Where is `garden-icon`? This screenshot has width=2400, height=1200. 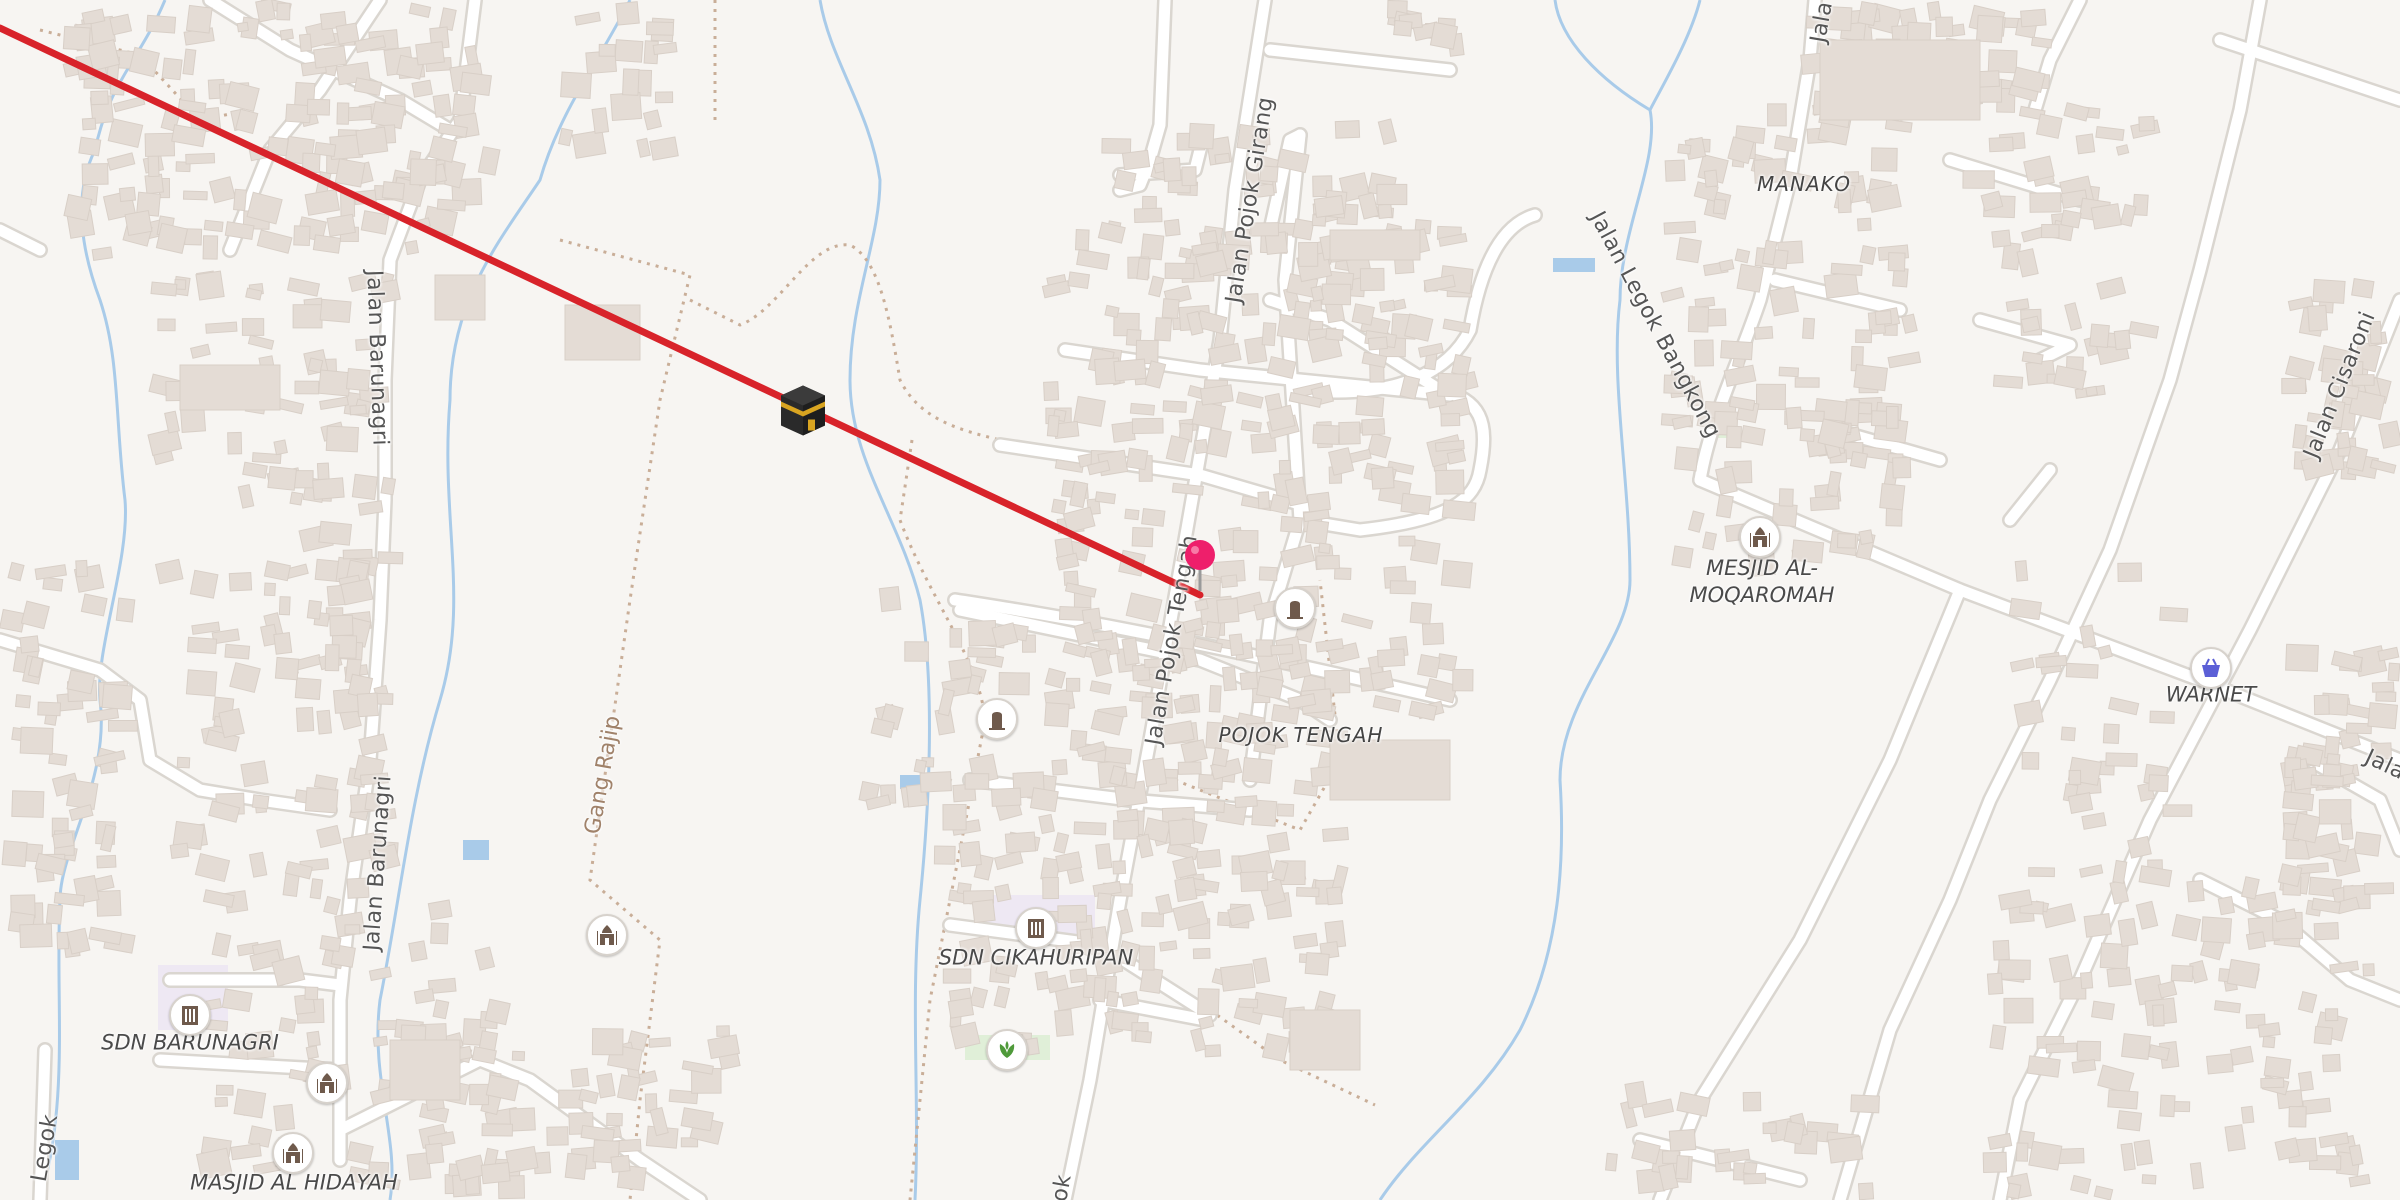 garden-icon is located at coordinates (1007, 1050).